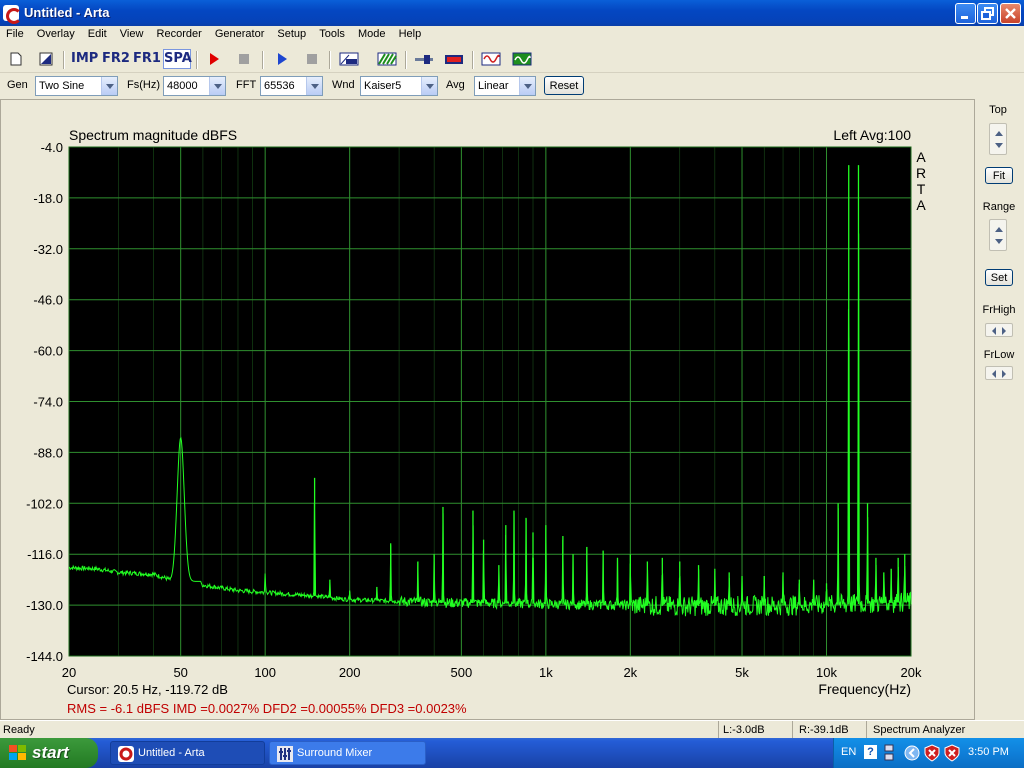 The width and height of the screenshot is (1024, 768). Describe the element at coordinates (146, 59) in the screenshot. I see `fr1-mode-button: FR1` at that location.